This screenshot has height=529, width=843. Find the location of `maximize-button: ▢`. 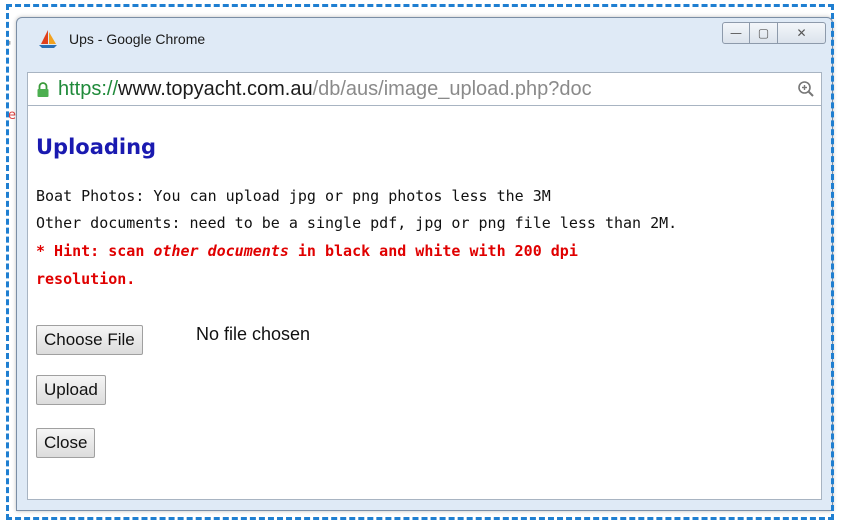

maximize-button: ▢ is located at coordinates (764, 33).